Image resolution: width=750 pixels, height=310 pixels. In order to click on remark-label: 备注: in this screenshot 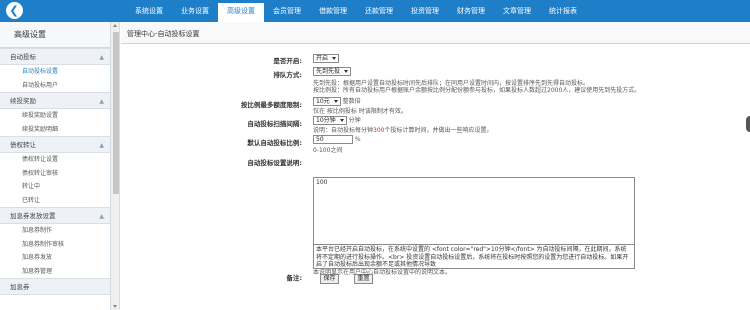, I will do `click(294, 278)`.